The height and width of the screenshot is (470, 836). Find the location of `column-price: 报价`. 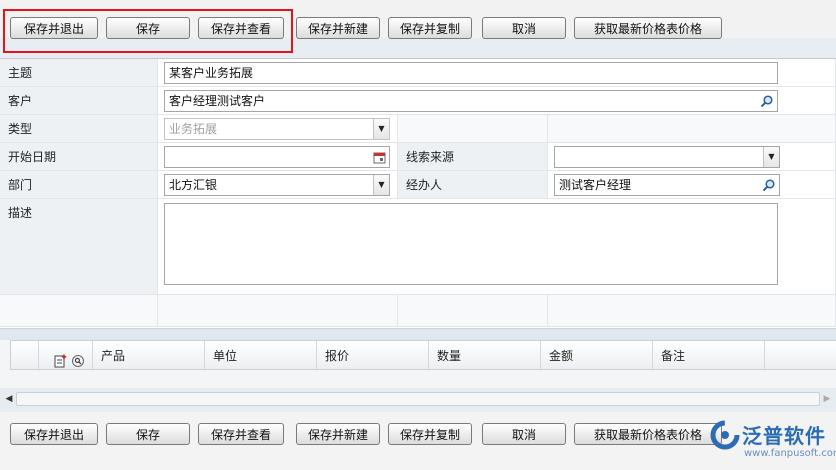

column-price: 报价 is located at coordinates (373, 356).